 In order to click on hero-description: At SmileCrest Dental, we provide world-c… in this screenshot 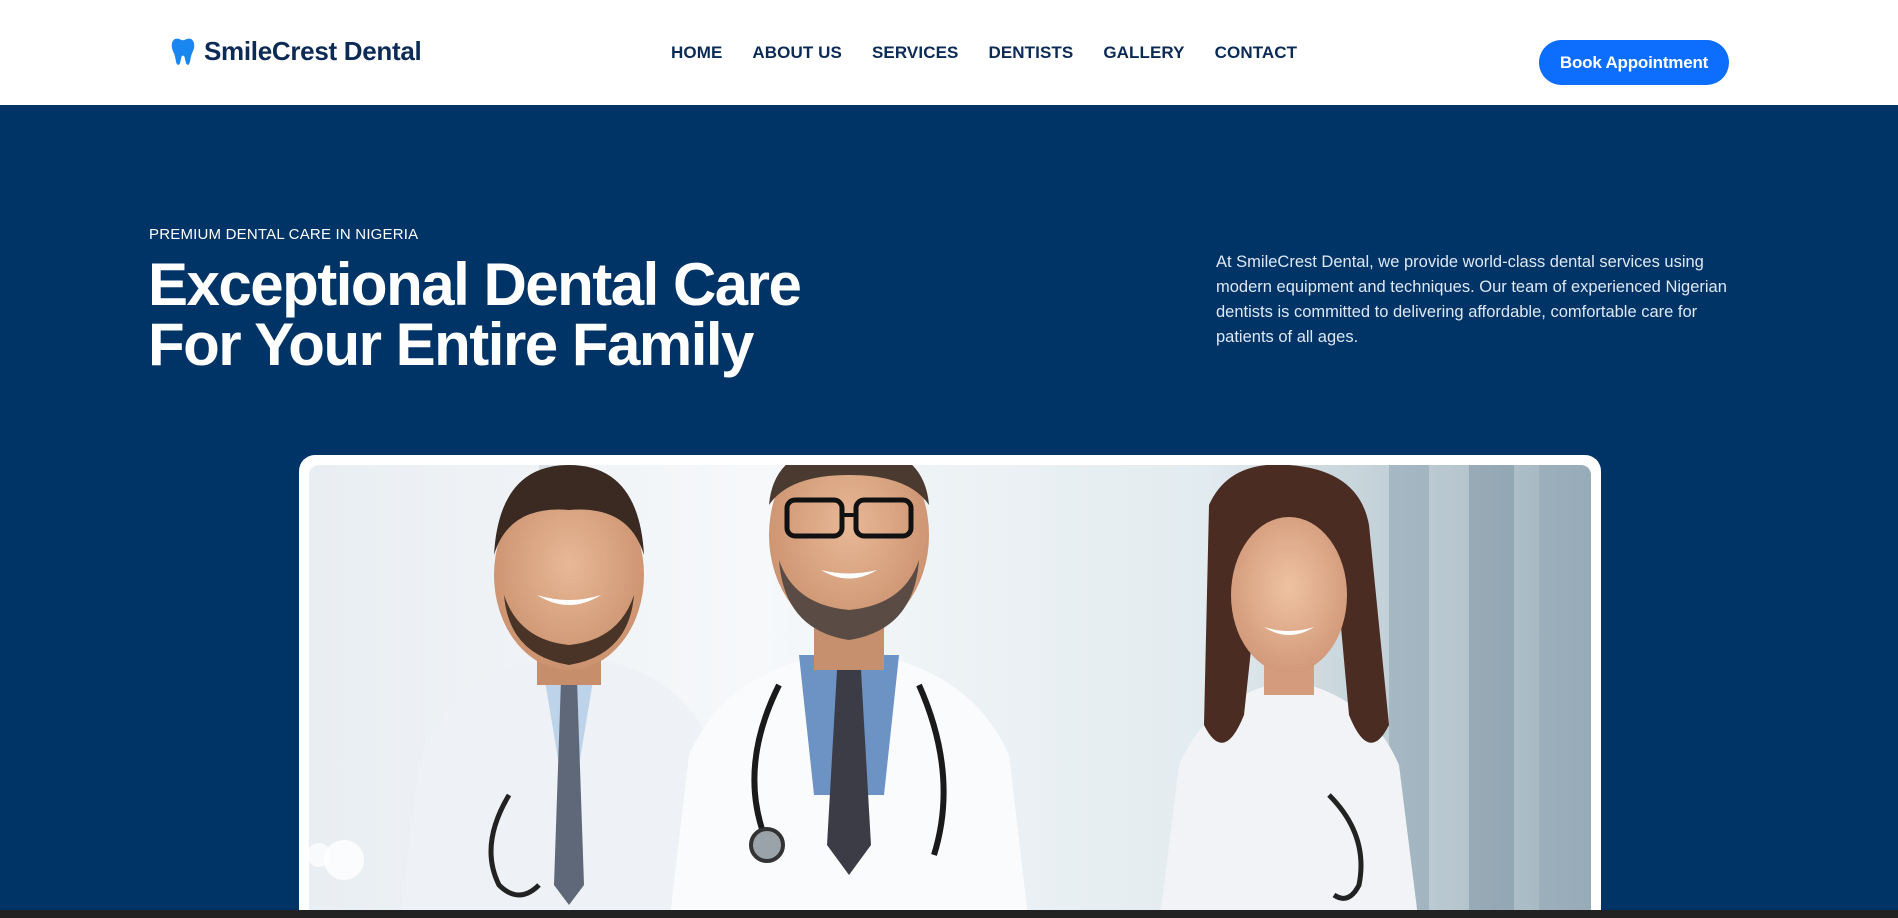, I will do `click(1471, 299)`.